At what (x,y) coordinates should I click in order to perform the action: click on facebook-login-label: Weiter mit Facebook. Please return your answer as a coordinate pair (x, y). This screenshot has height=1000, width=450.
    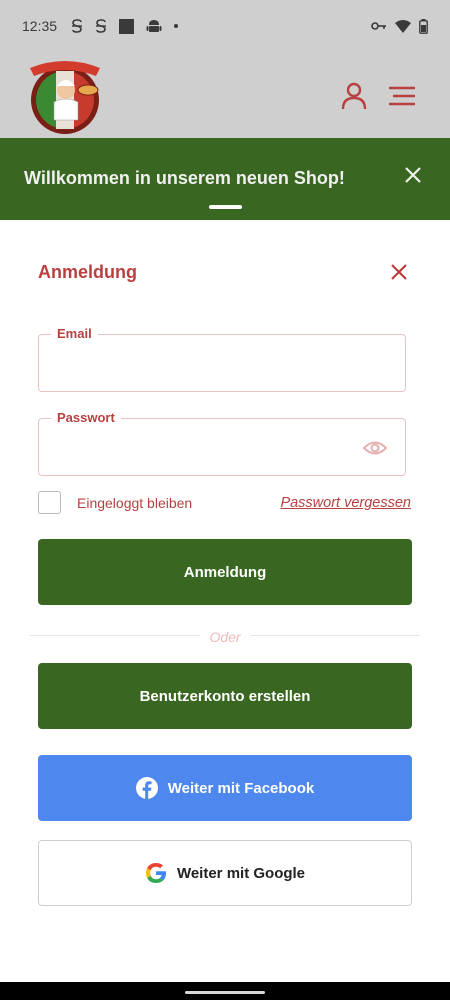
    Looking at the image, I should click on (241, 788).